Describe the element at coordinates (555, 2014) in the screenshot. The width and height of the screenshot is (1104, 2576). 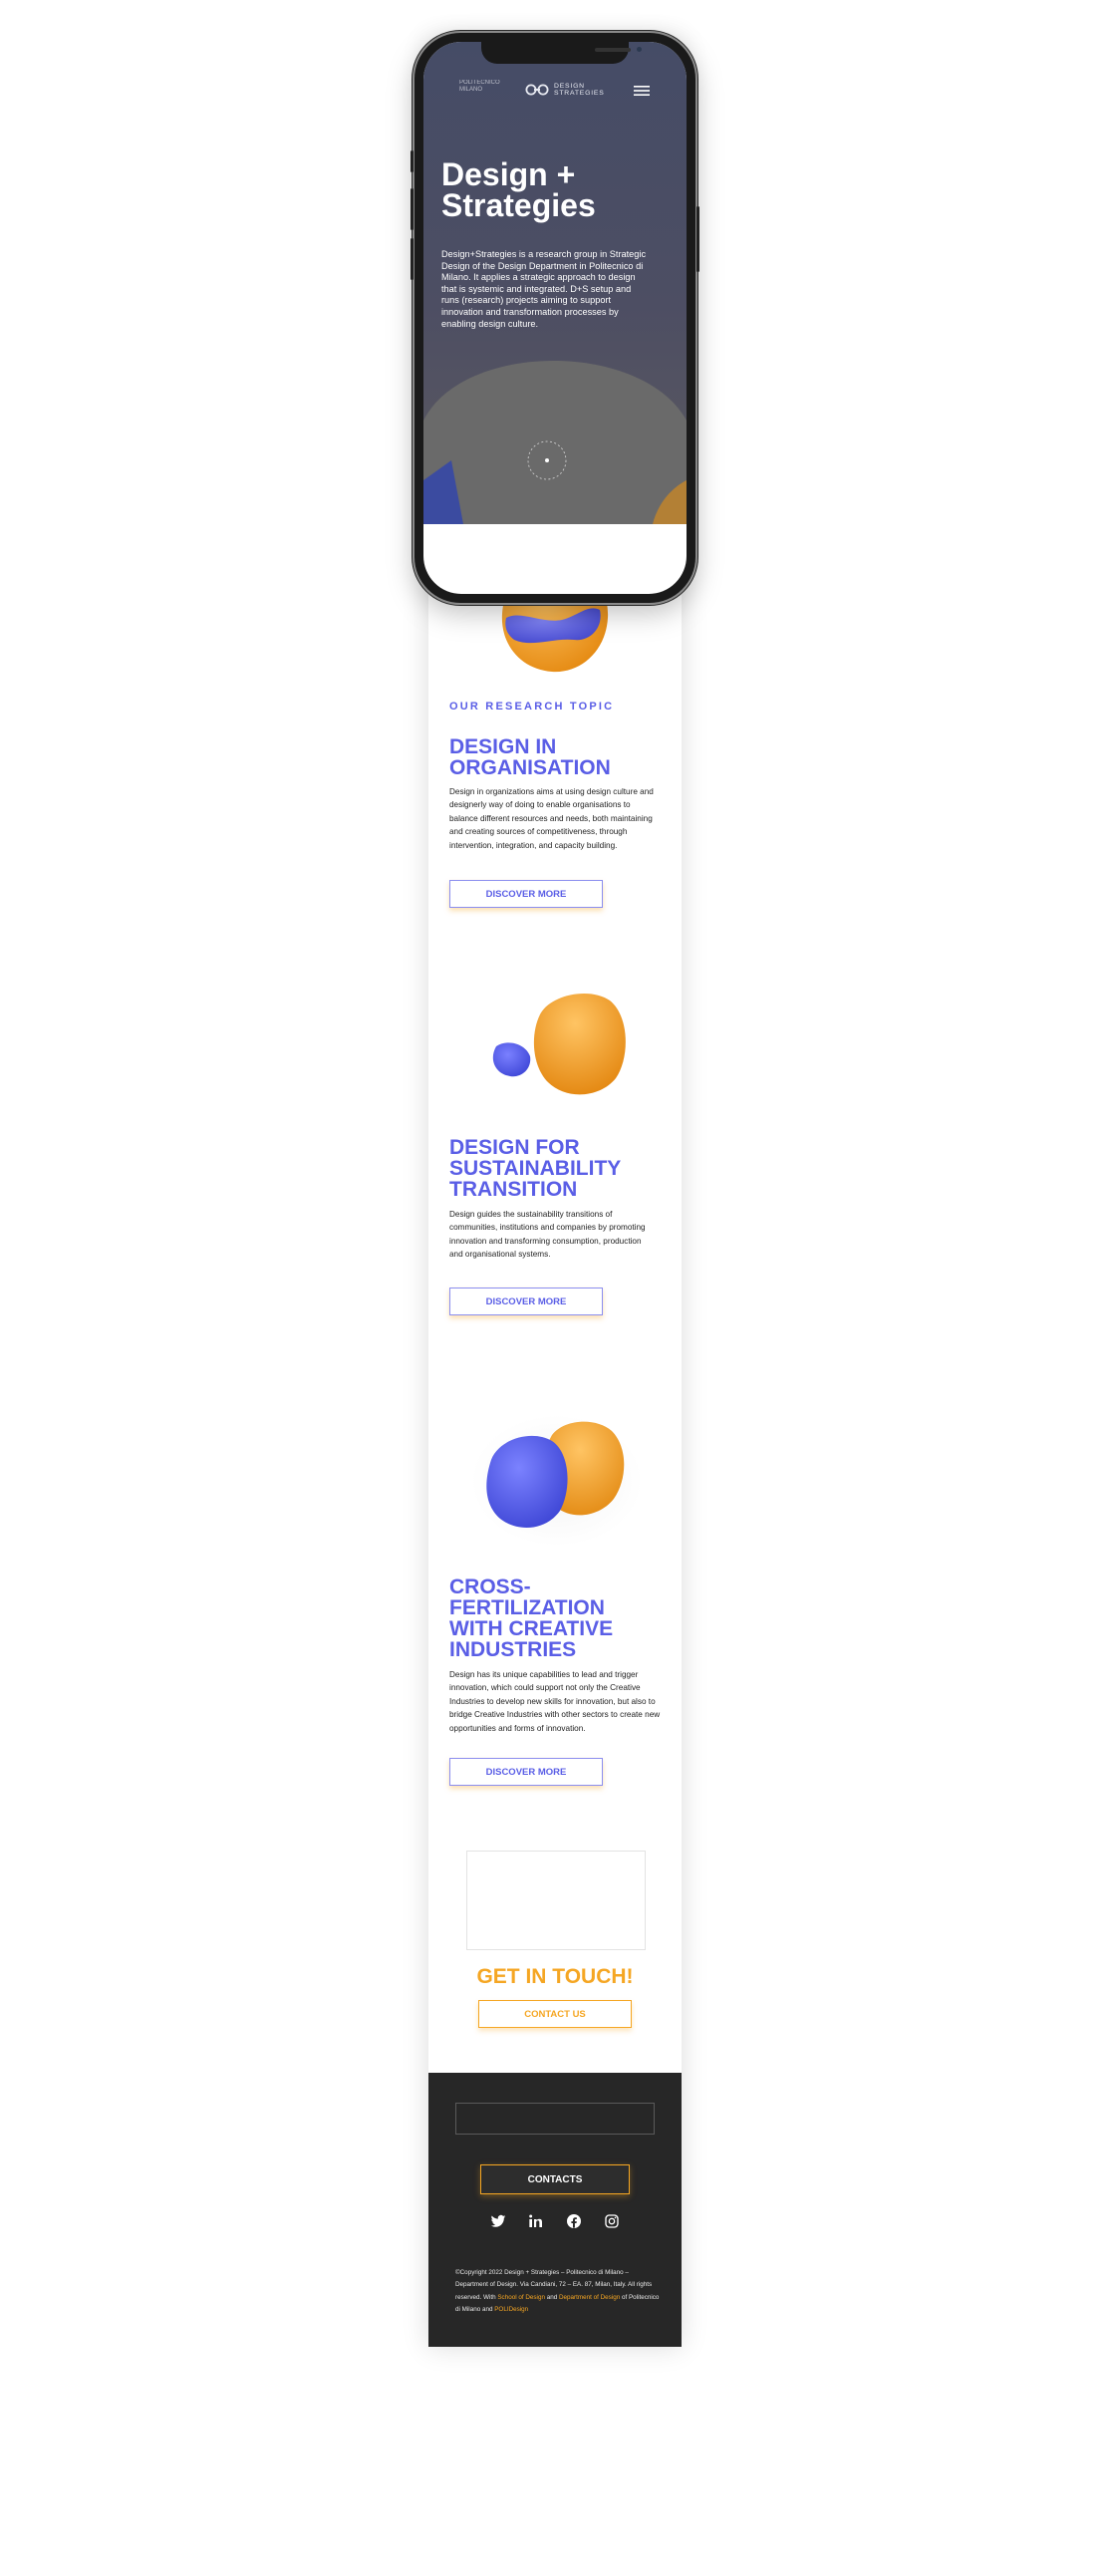
I see `contact-us-button: CONTACT US` at that location.